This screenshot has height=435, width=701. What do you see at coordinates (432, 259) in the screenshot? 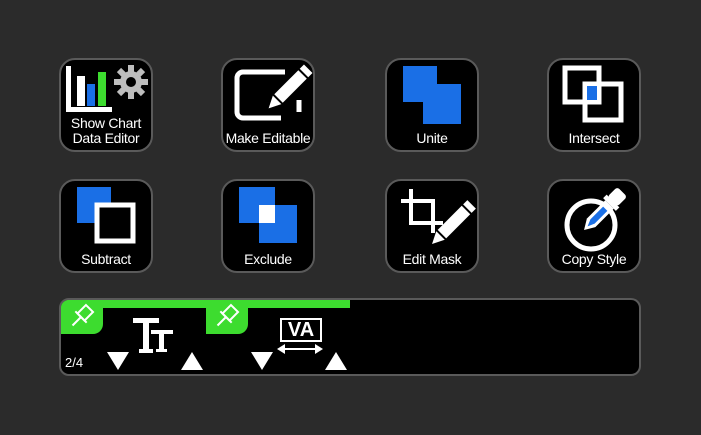
I see `key-label: Edit Mask` at bounding box center [432, 259].